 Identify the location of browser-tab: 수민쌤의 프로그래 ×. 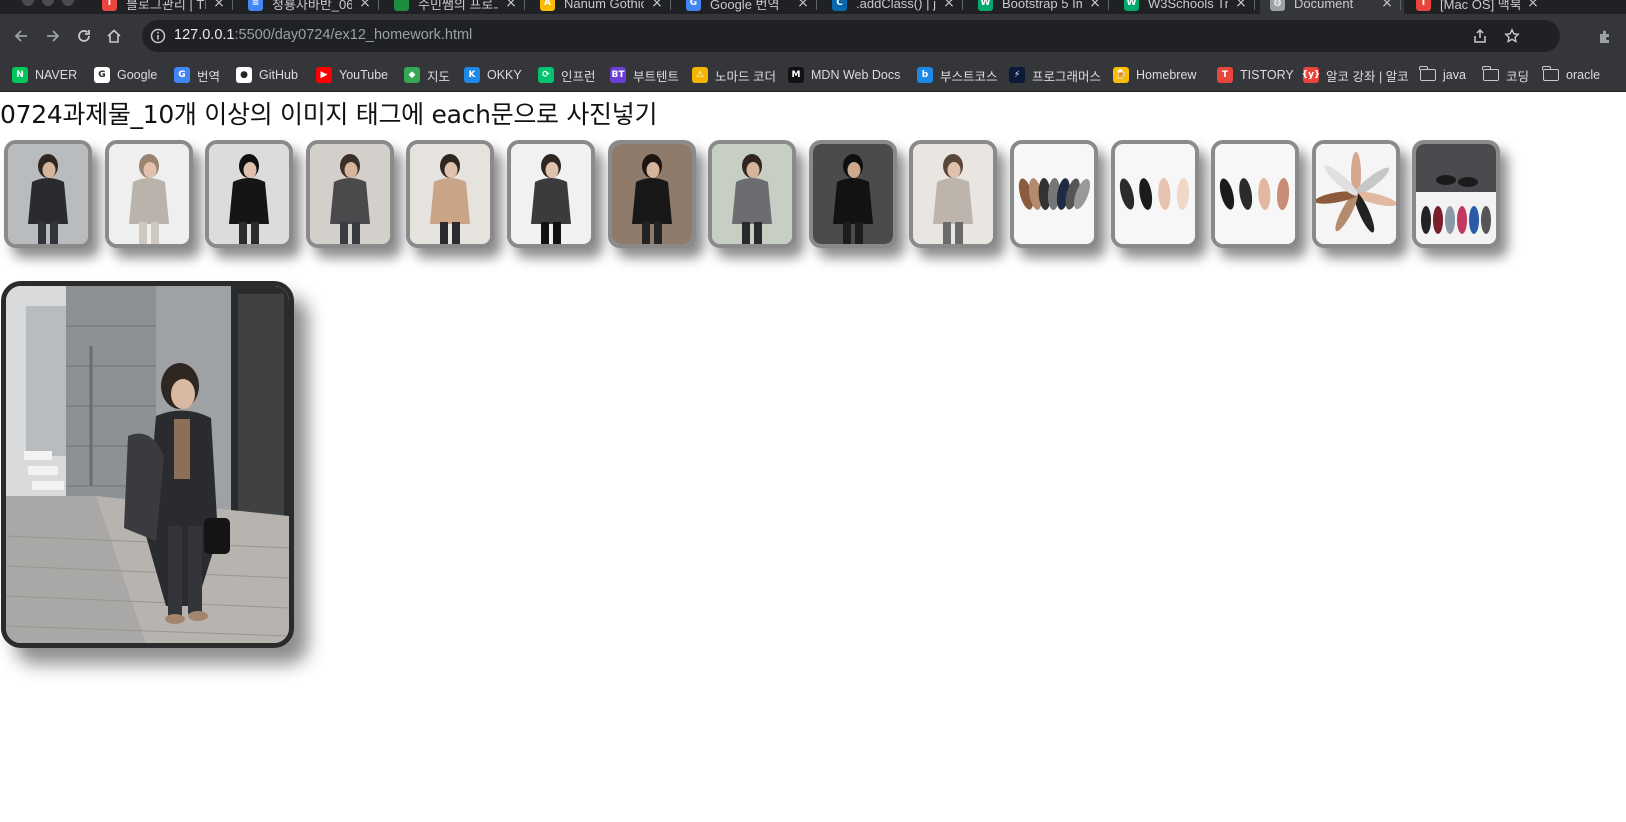
(456, 7).